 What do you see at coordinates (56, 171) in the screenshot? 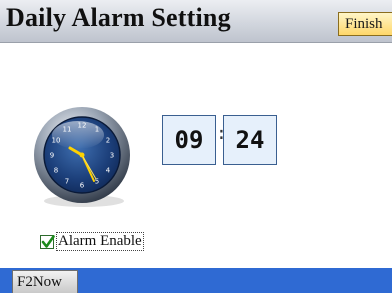
I see `clock-numeral: 8` at bounding box center [56, 171].